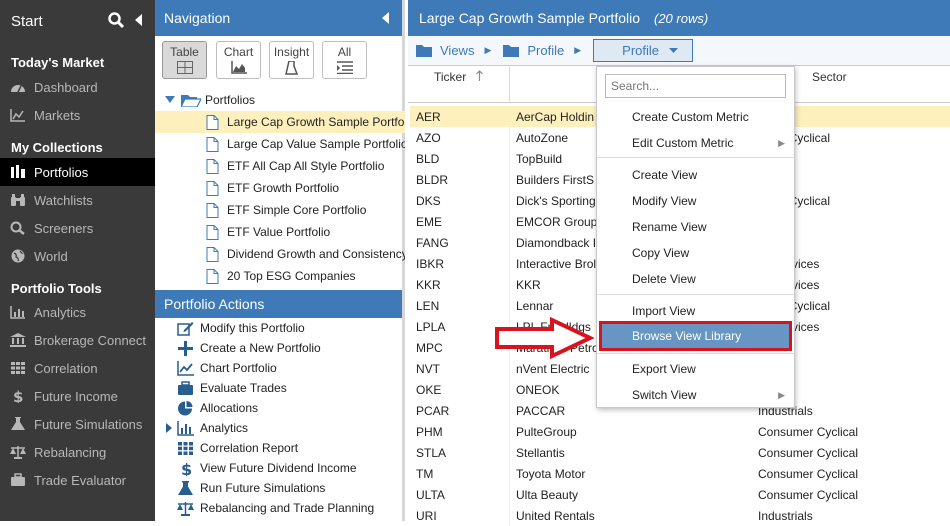 The image size is (950, 526). Describe the element at coordinates (695, 336) in the screenshot. I see `menu-item-browse-view-library: Browse View Library` at that location.